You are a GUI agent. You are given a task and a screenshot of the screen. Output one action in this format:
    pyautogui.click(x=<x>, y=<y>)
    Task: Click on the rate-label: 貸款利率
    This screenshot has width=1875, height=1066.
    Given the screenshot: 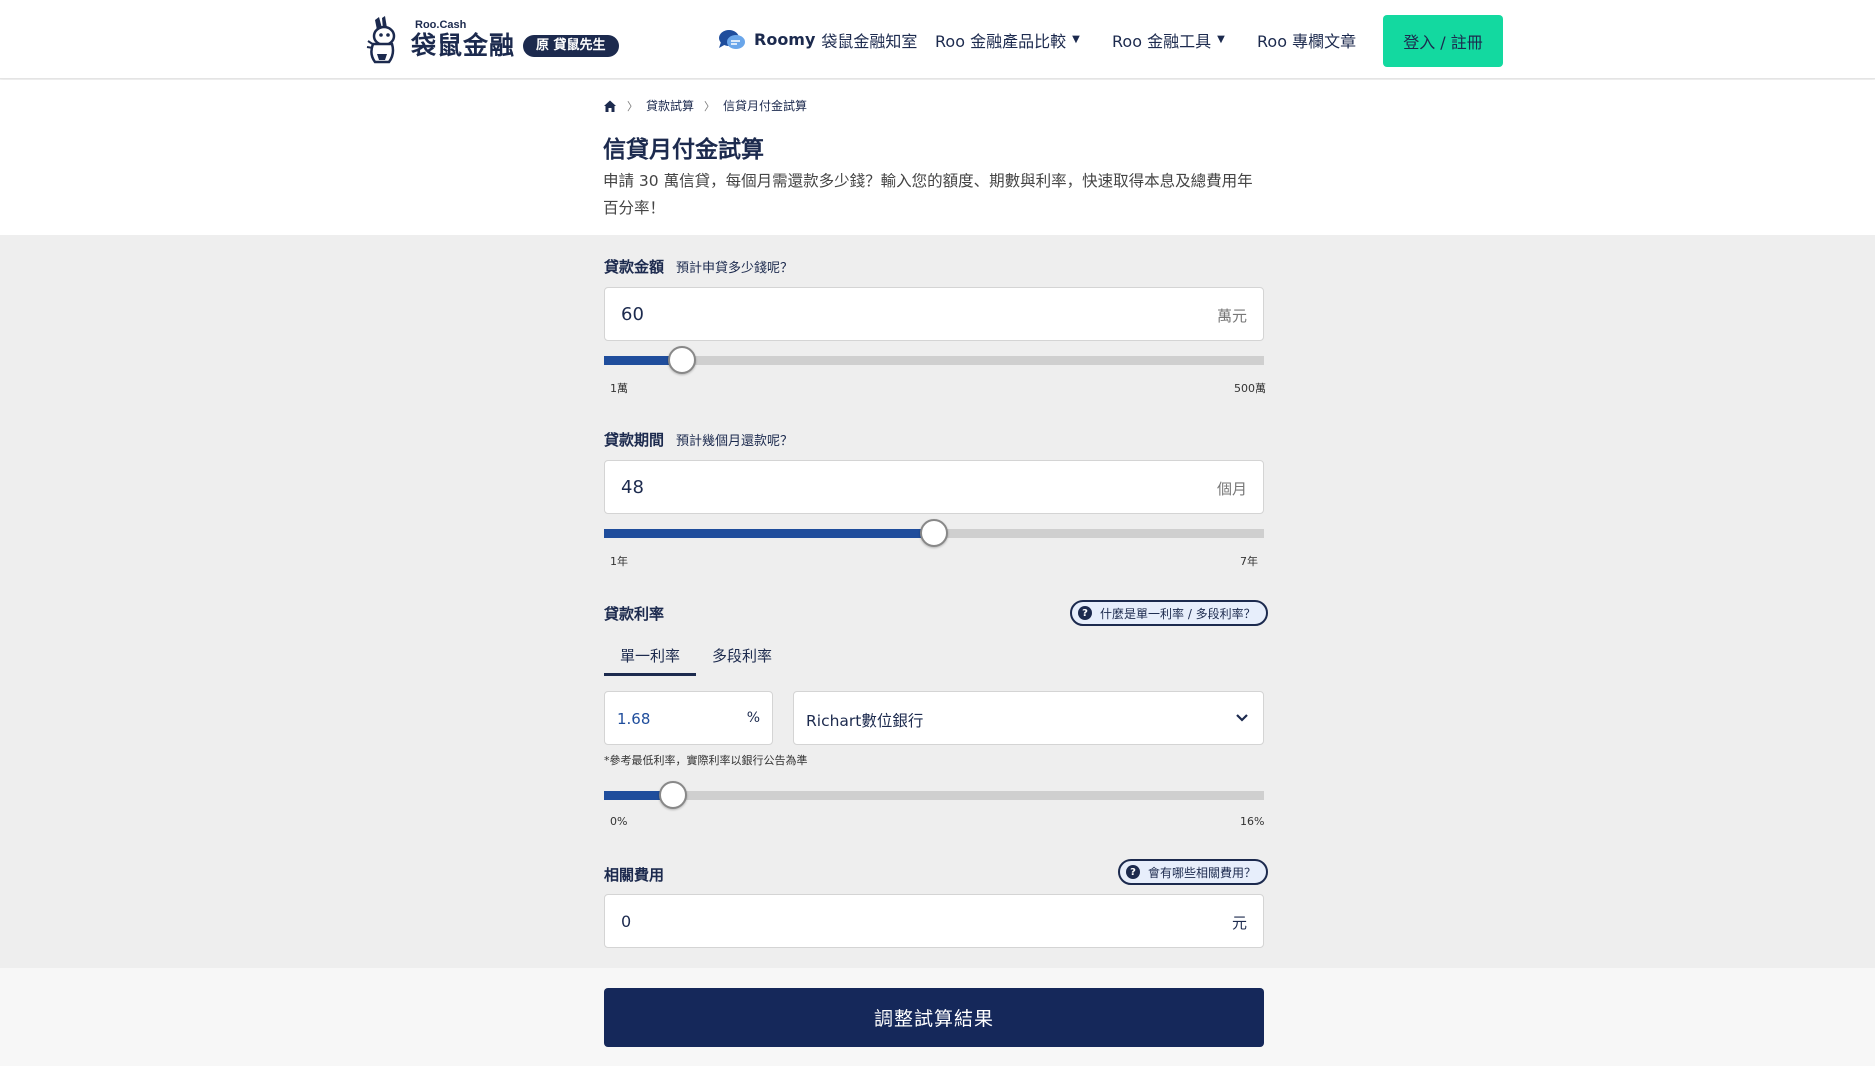 What is the action you would take?
    pyautogui.click(x=634, y=614)
    